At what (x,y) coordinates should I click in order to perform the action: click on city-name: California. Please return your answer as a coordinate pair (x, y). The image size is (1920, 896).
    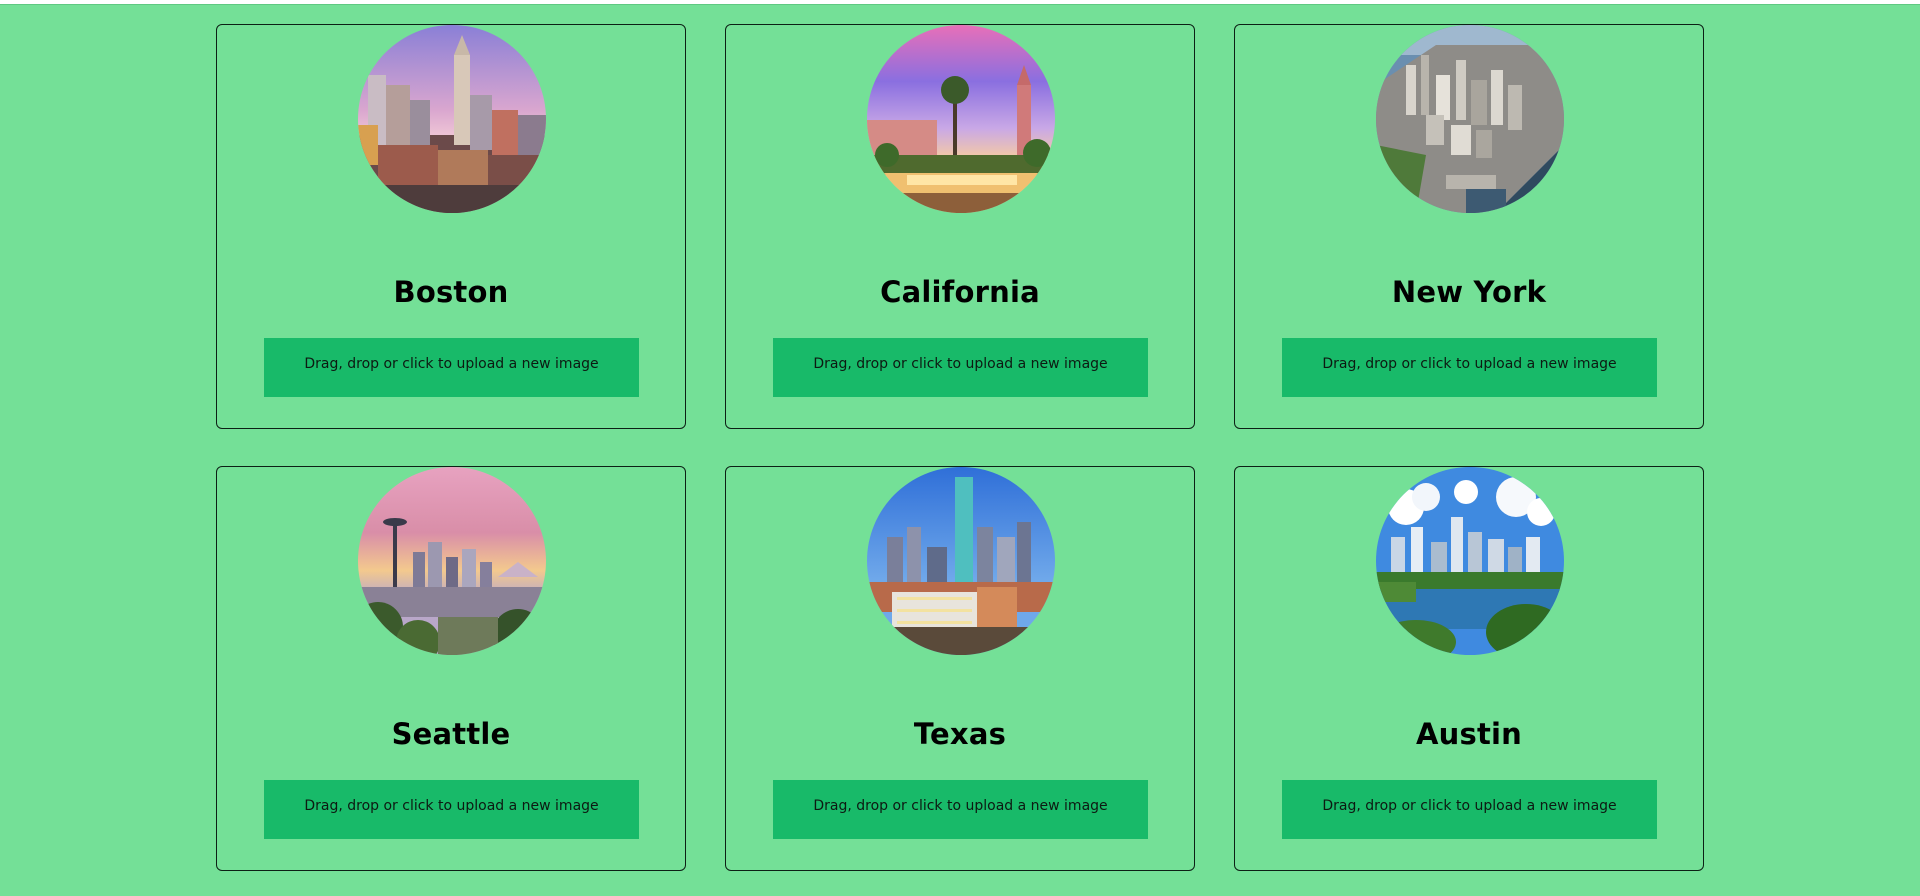
    Looking at the image, I should click on (960, 292).